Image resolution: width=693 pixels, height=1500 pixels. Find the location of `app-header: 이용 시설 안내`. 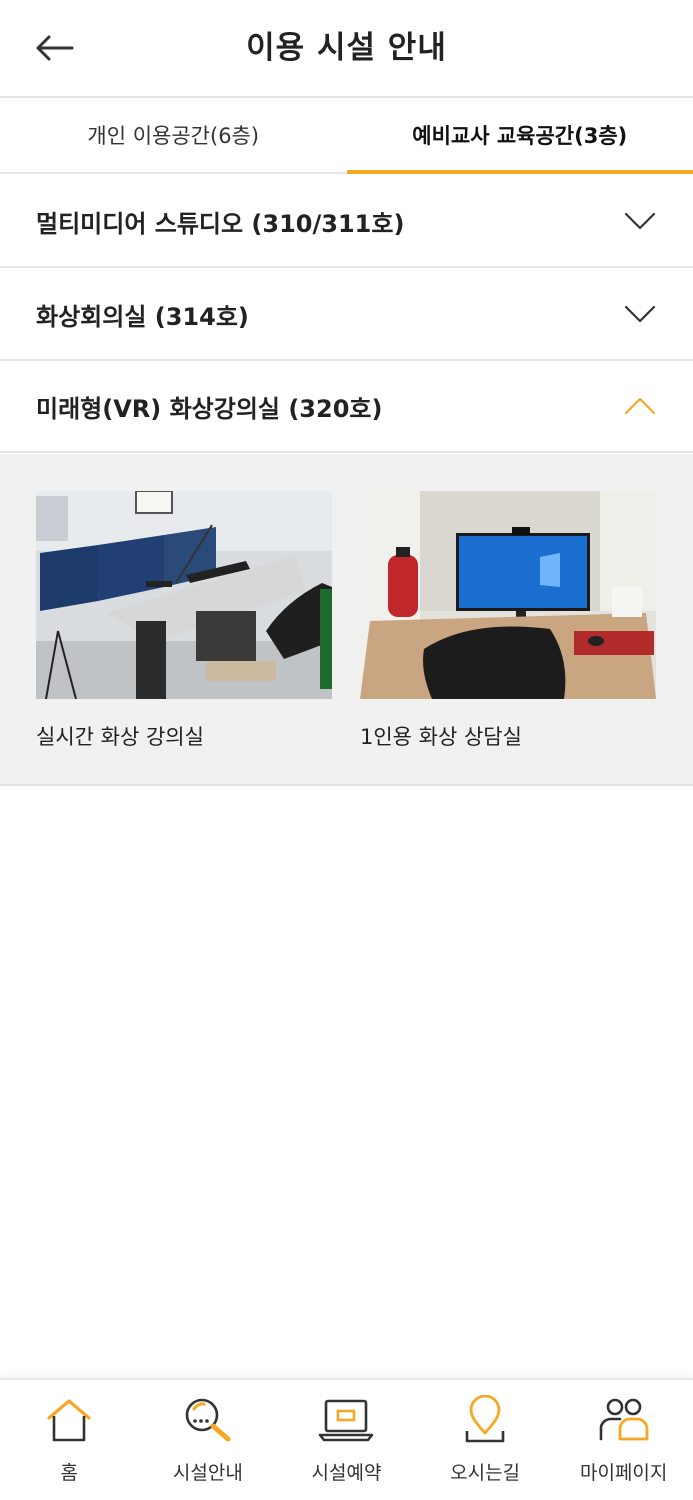

app-header: 이용 시설 안내 is located at coordinates (346, 49).